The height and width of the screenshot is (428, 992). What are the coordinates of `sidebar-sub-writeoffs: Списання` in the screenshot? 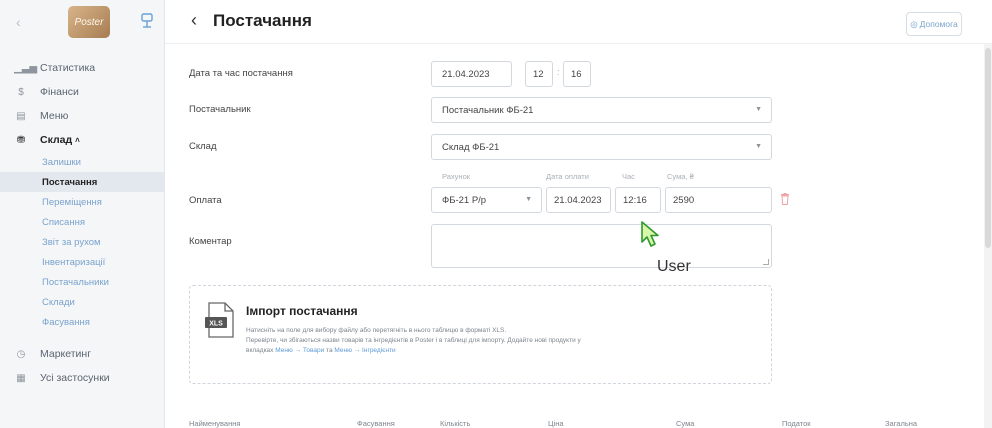 It's located at (82, 222).